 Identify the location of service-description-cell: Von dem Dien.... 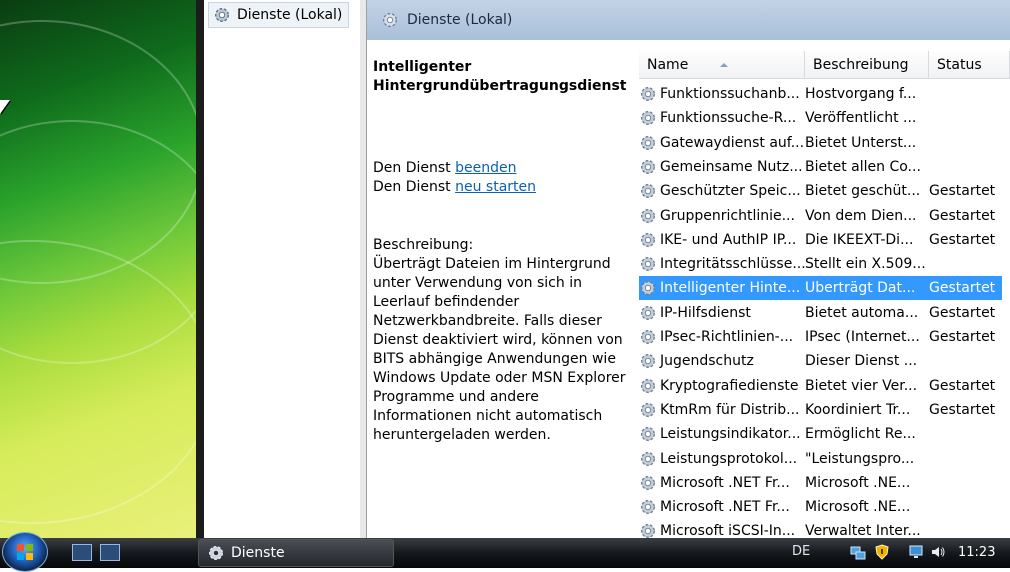
(861, 215).